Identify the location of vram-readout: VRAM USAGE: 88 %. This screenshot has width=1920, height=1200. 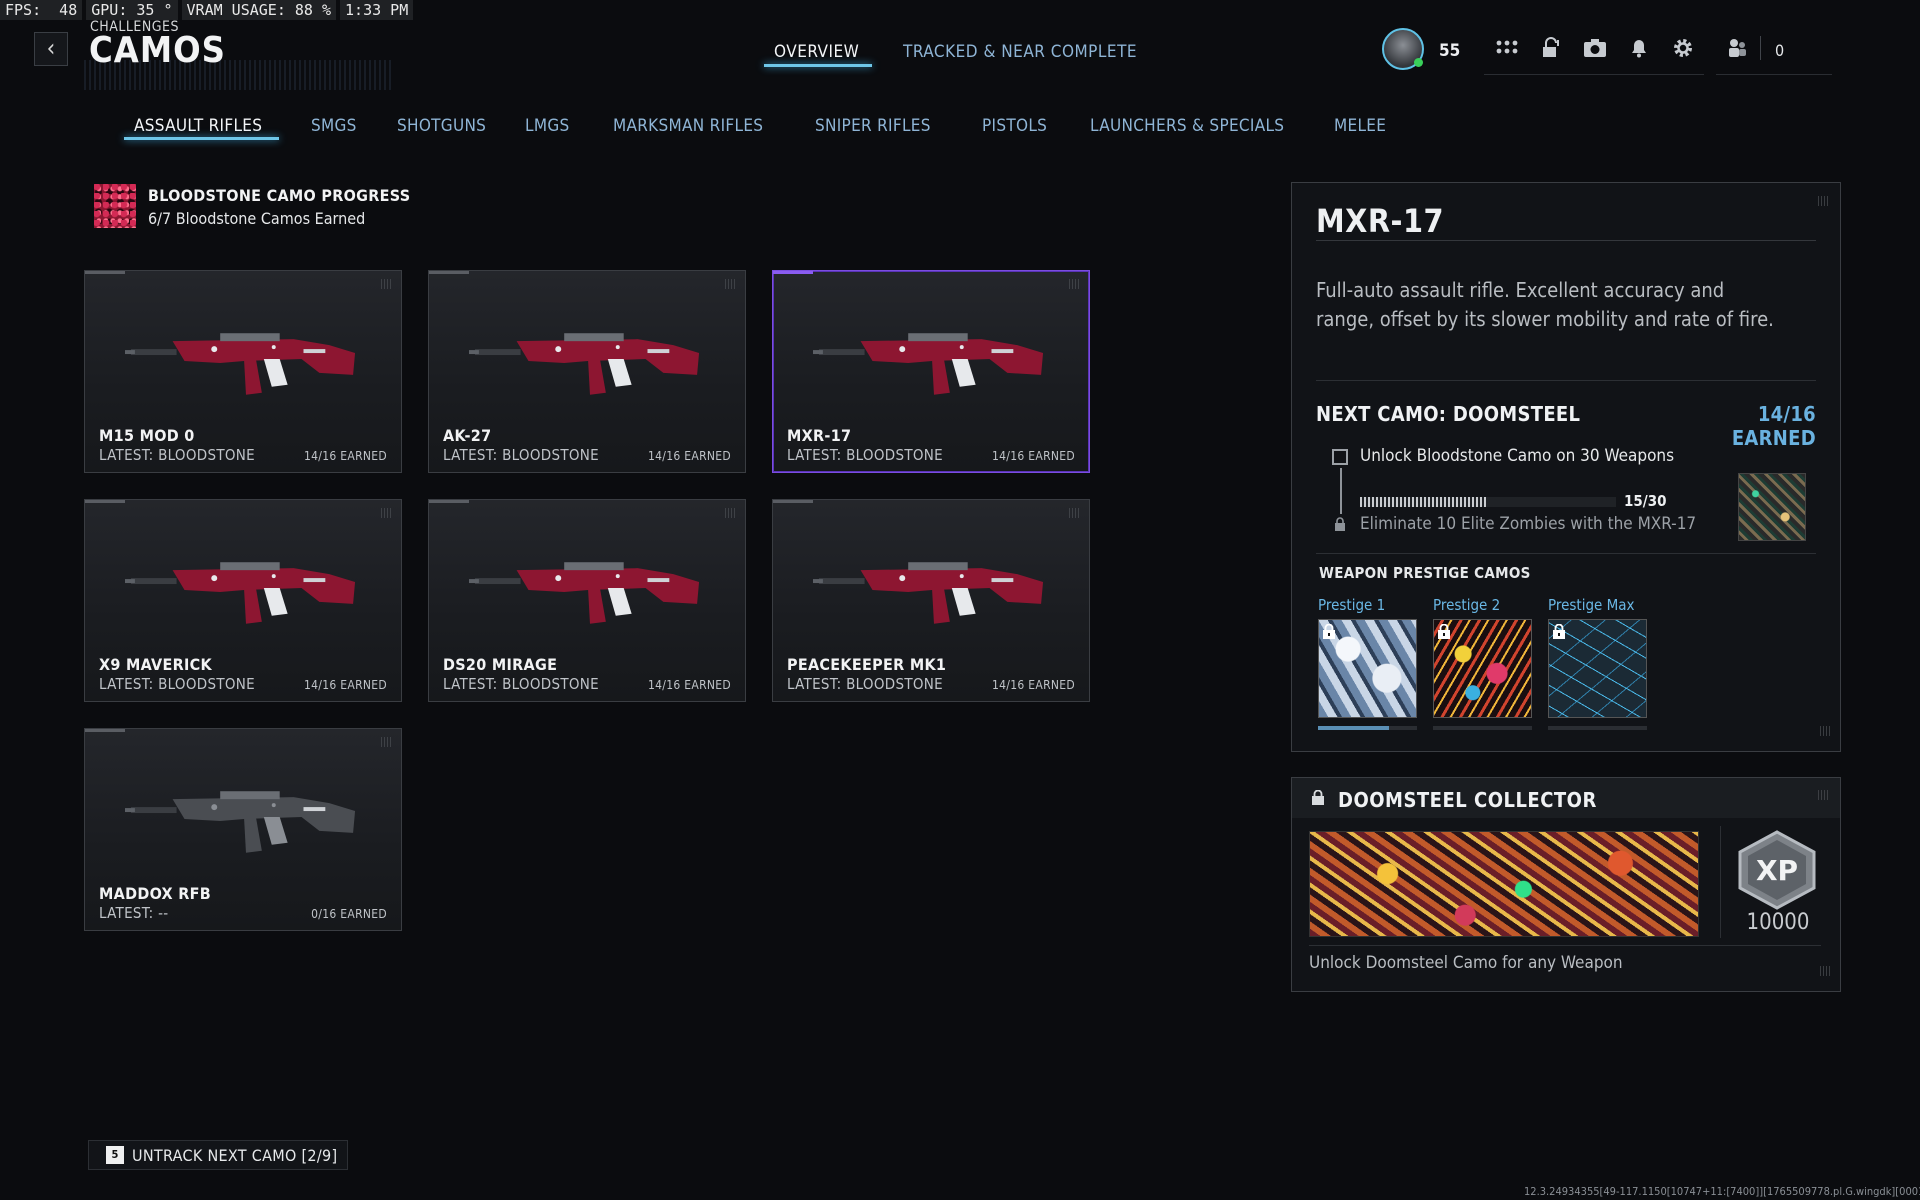
(259, 10).